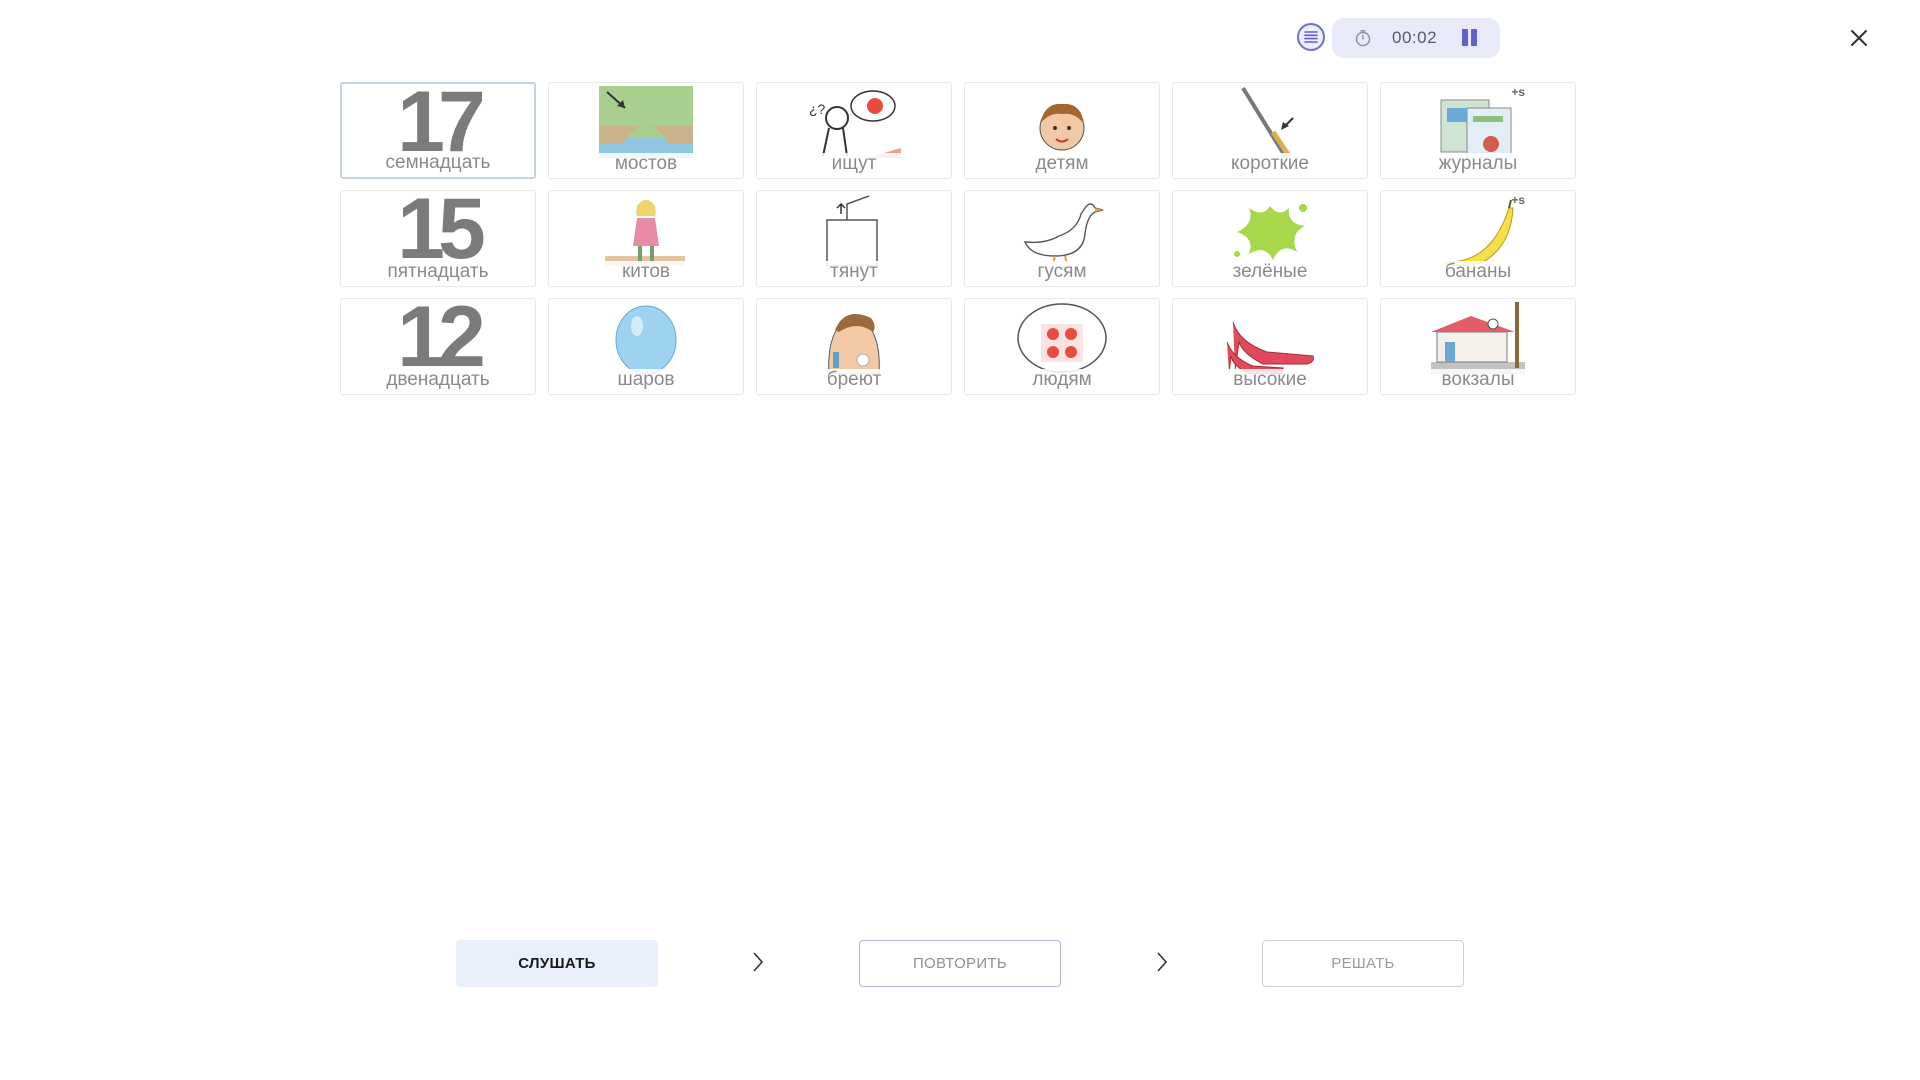 The image size is (1920, 1080). What do you see at coordinates (854, 272) in the screenshot?
I see `word-label: тянут` at bounding box center [854, 272].